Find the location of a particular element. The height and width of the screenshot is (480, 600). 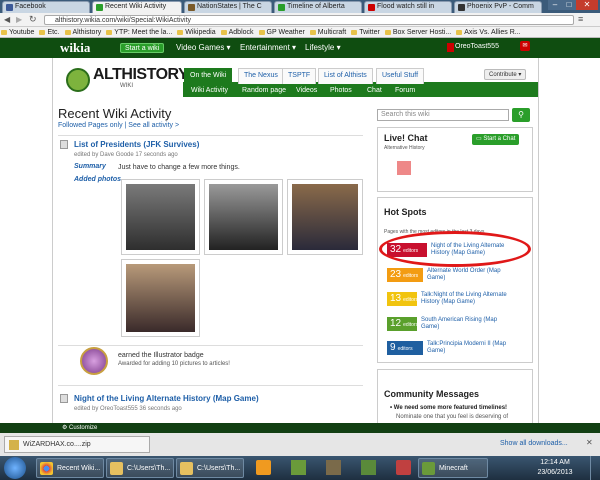

start-wiki-button: Start a wiki is located at coordinates (142, 48).